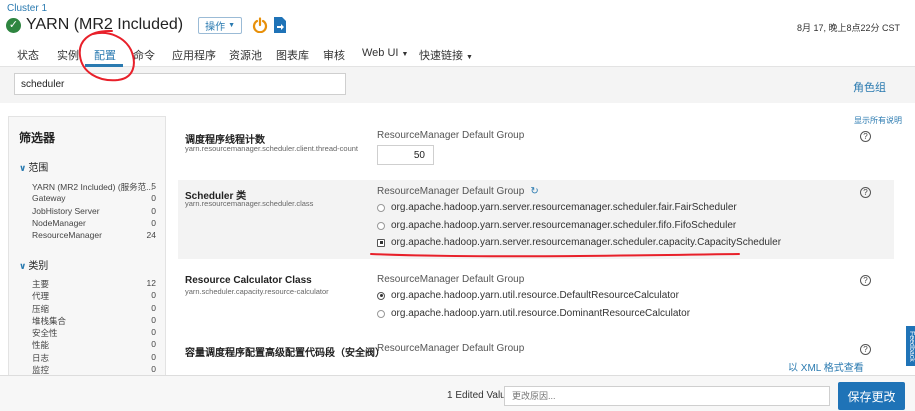  What do you see at coordinates (49, 198) in the screenshot?
I see `filter-item-name: Gateway` at bounding box center [49, 198].